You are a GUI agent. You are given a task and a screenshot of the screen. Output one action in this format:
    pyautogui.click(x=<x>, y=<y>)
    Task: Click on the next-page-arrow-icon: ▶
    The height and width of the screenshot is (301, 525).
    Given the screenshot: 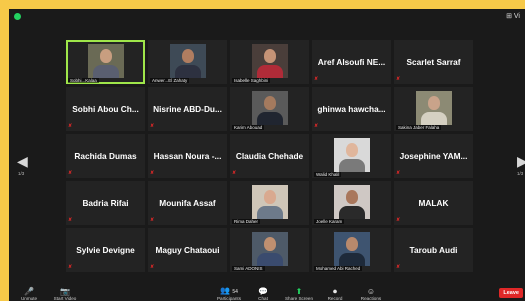 What is the action you would take?
    pyautogui.click(x=521, y=161)
    